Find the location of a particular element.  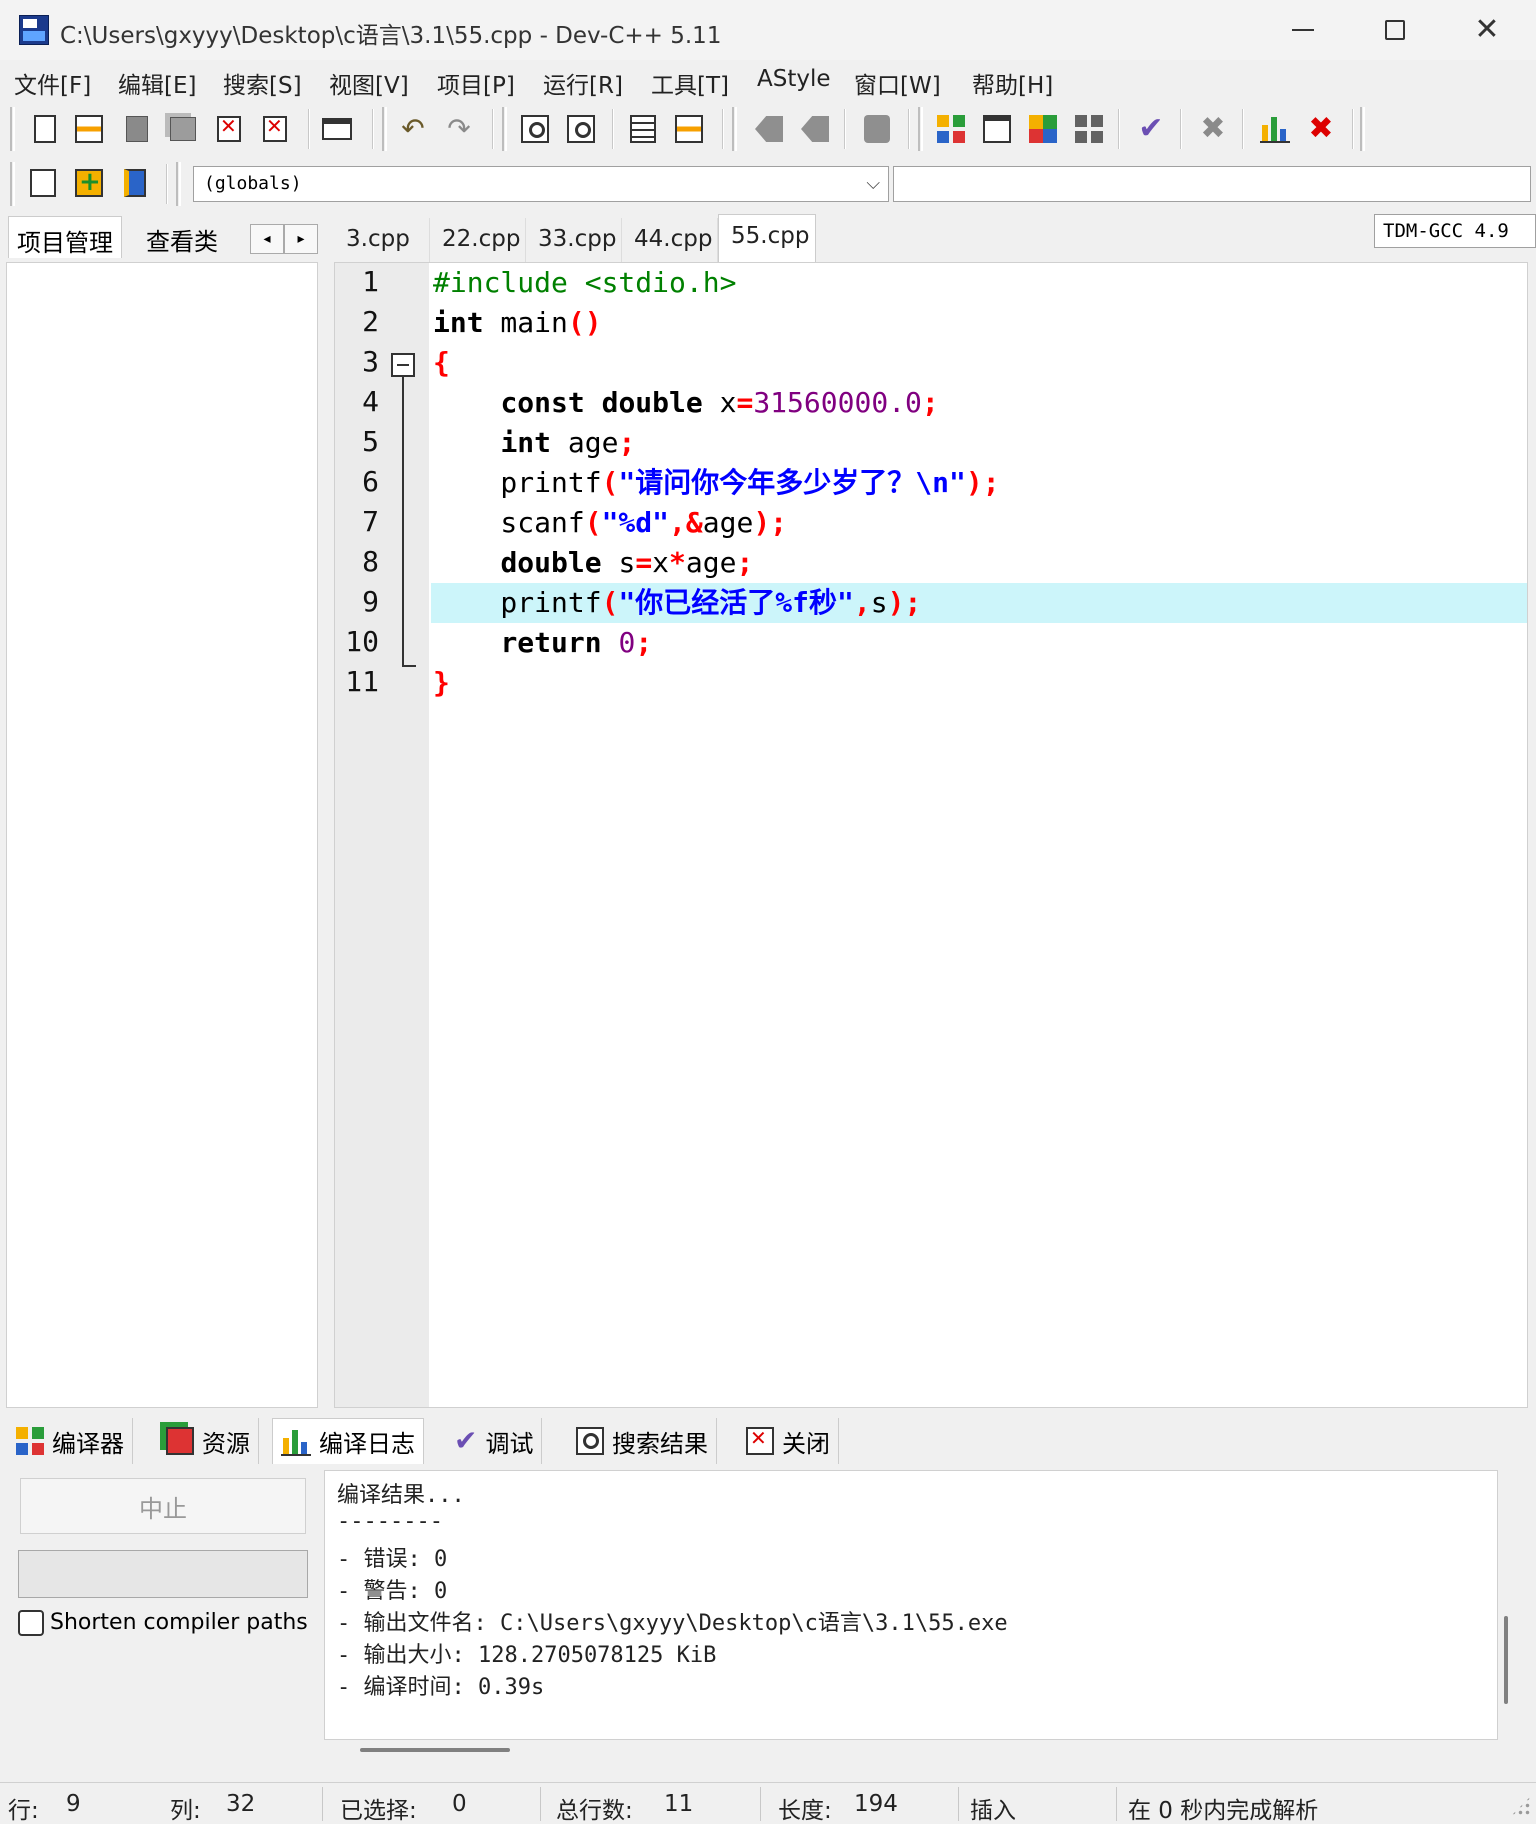

save-button is located at coordinates (137, 129).